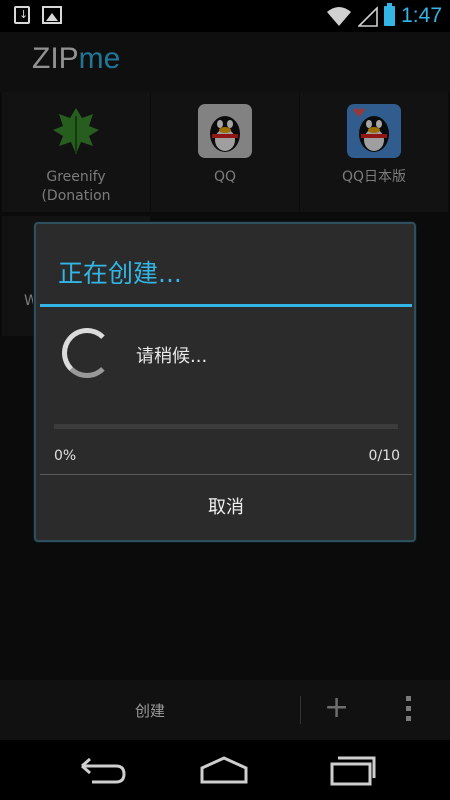  I want to click on clock: 1:47, so click(421, 15).